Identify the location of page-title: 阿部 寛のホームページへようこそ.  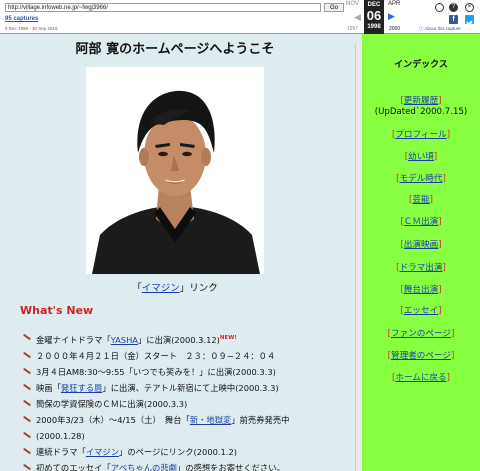
(175, 49).